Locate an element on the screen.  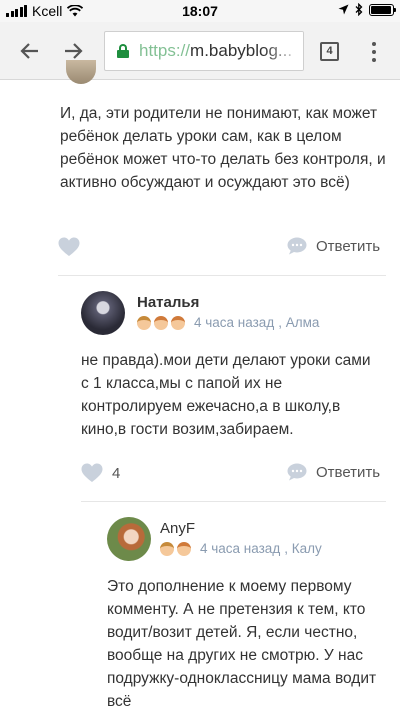
status-bar: Kcell 18:07 is located at coordinates (200, 11).